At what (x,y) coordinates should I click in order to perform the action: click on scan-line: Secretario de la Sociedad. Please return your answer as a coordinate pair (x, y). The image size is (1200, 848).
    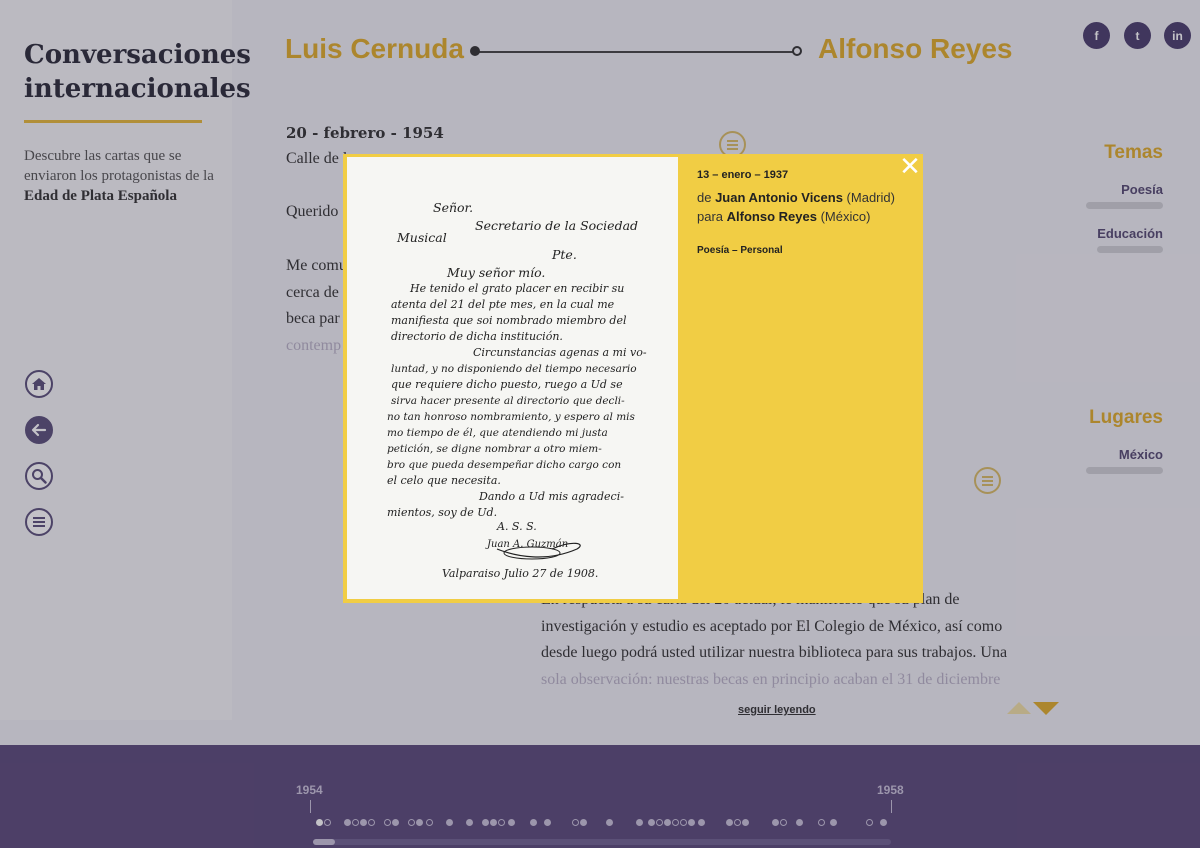
    Looking at the image, I should click on (556, 225).